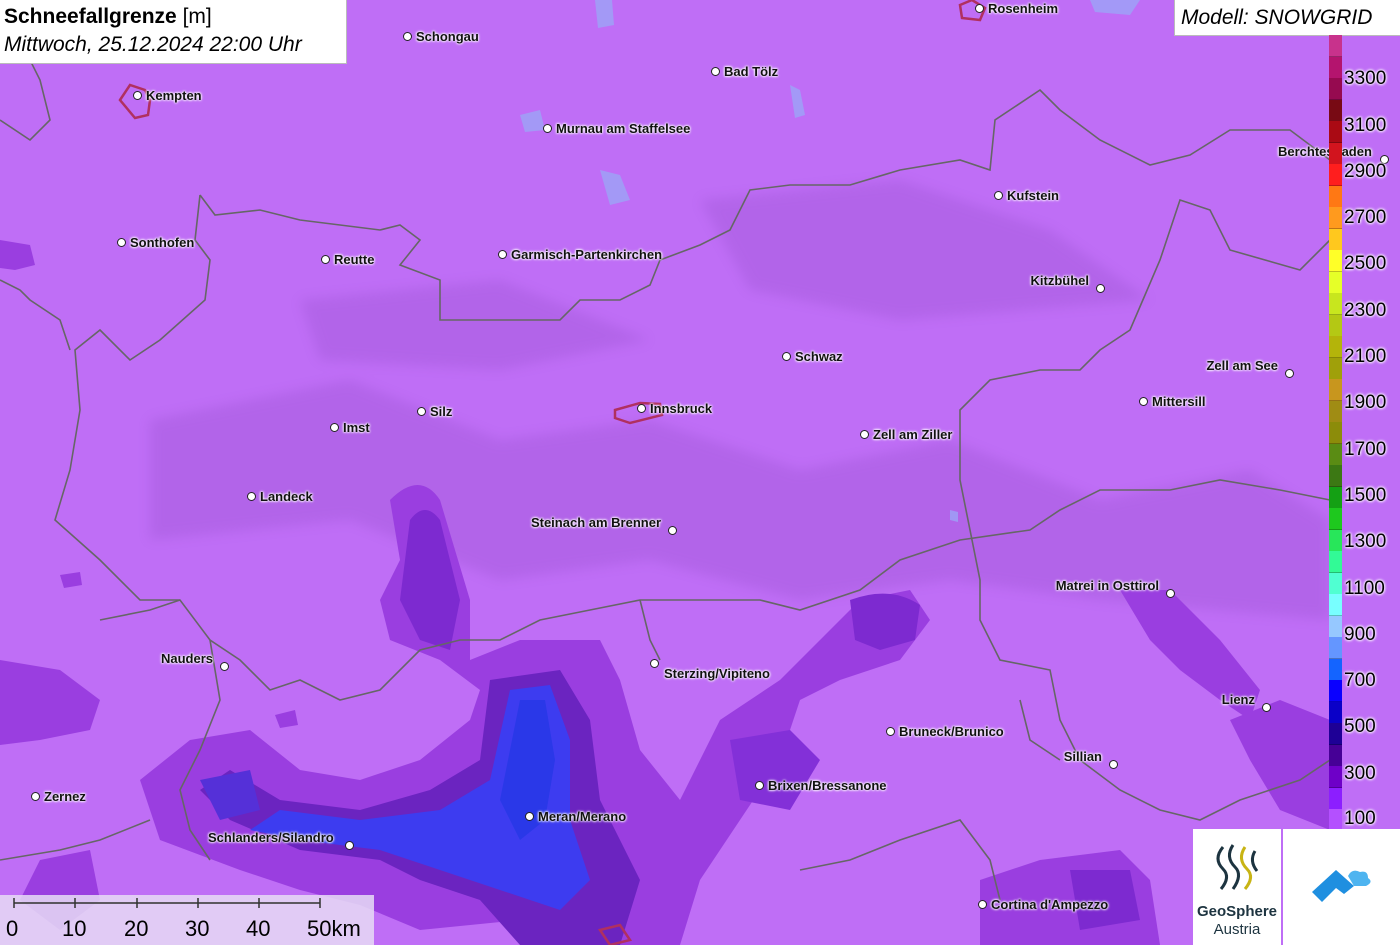 Image resolution: width=1400 pixels, height=945 pixels. Describe the element at coordinates (1365, 310) in the screenshot. I see `legend-label: 2300` at that location.